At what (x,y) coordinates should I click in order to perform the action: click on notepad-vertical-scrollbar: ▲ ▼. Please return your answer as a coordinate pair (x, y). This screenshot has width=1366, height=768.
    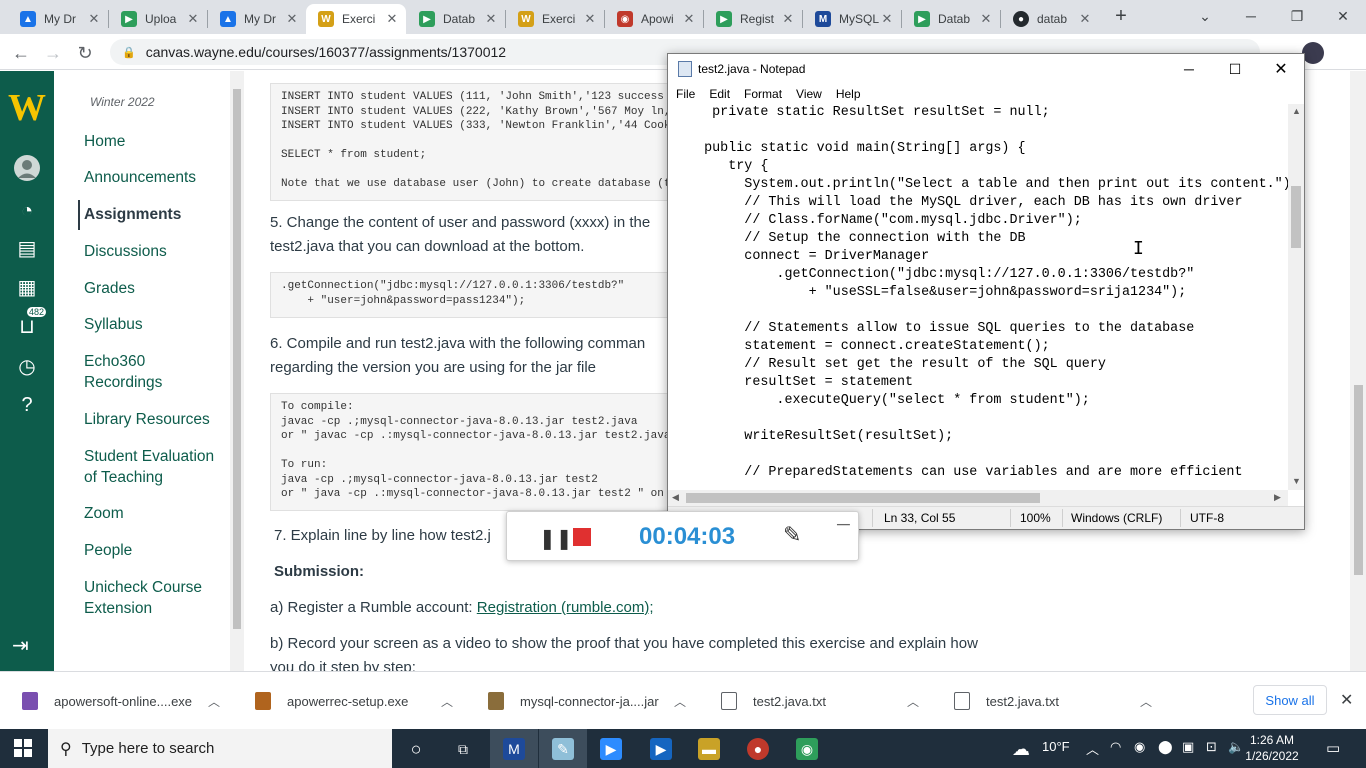
    Looking at the image, I should click on (1296, 297).